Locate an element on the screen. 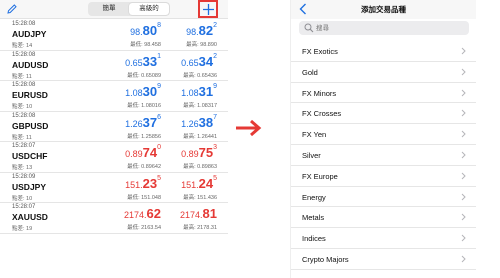 This screenshot has height=278, width=500. category-item: Crypto Majors is located at coordinates (383, 259).